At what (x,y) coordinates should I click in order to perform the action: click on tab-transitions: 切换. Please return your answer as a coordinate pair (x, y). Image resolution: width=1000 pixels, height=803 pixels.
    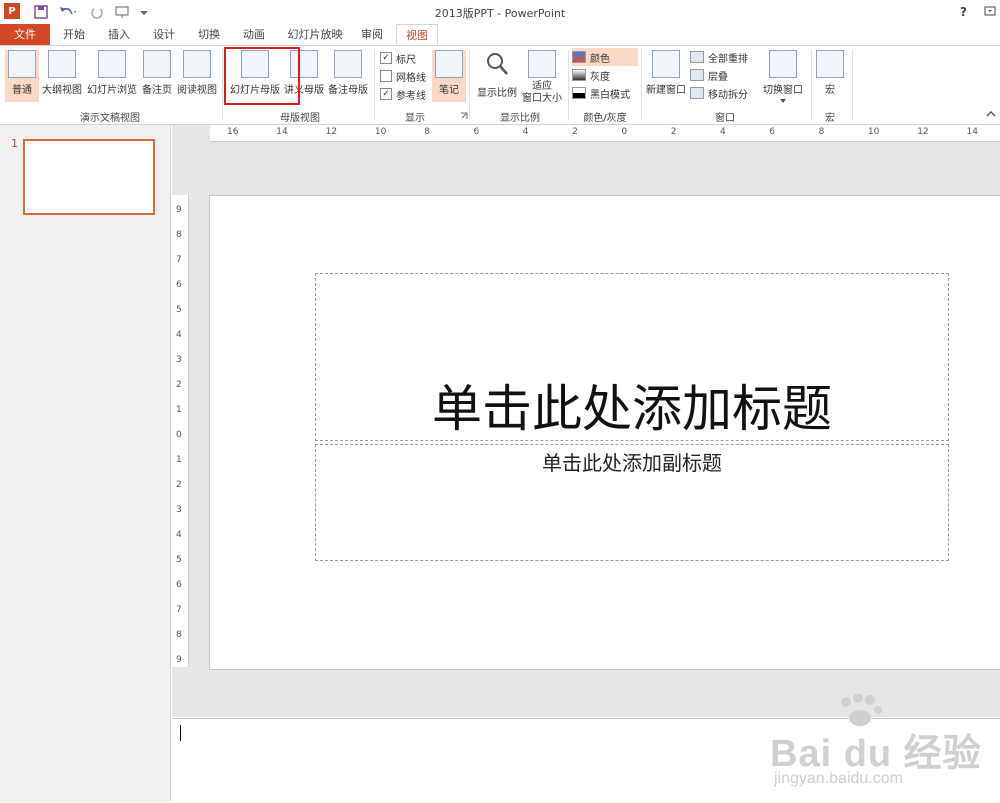
    Looking at the image, I should click on (209, 34).